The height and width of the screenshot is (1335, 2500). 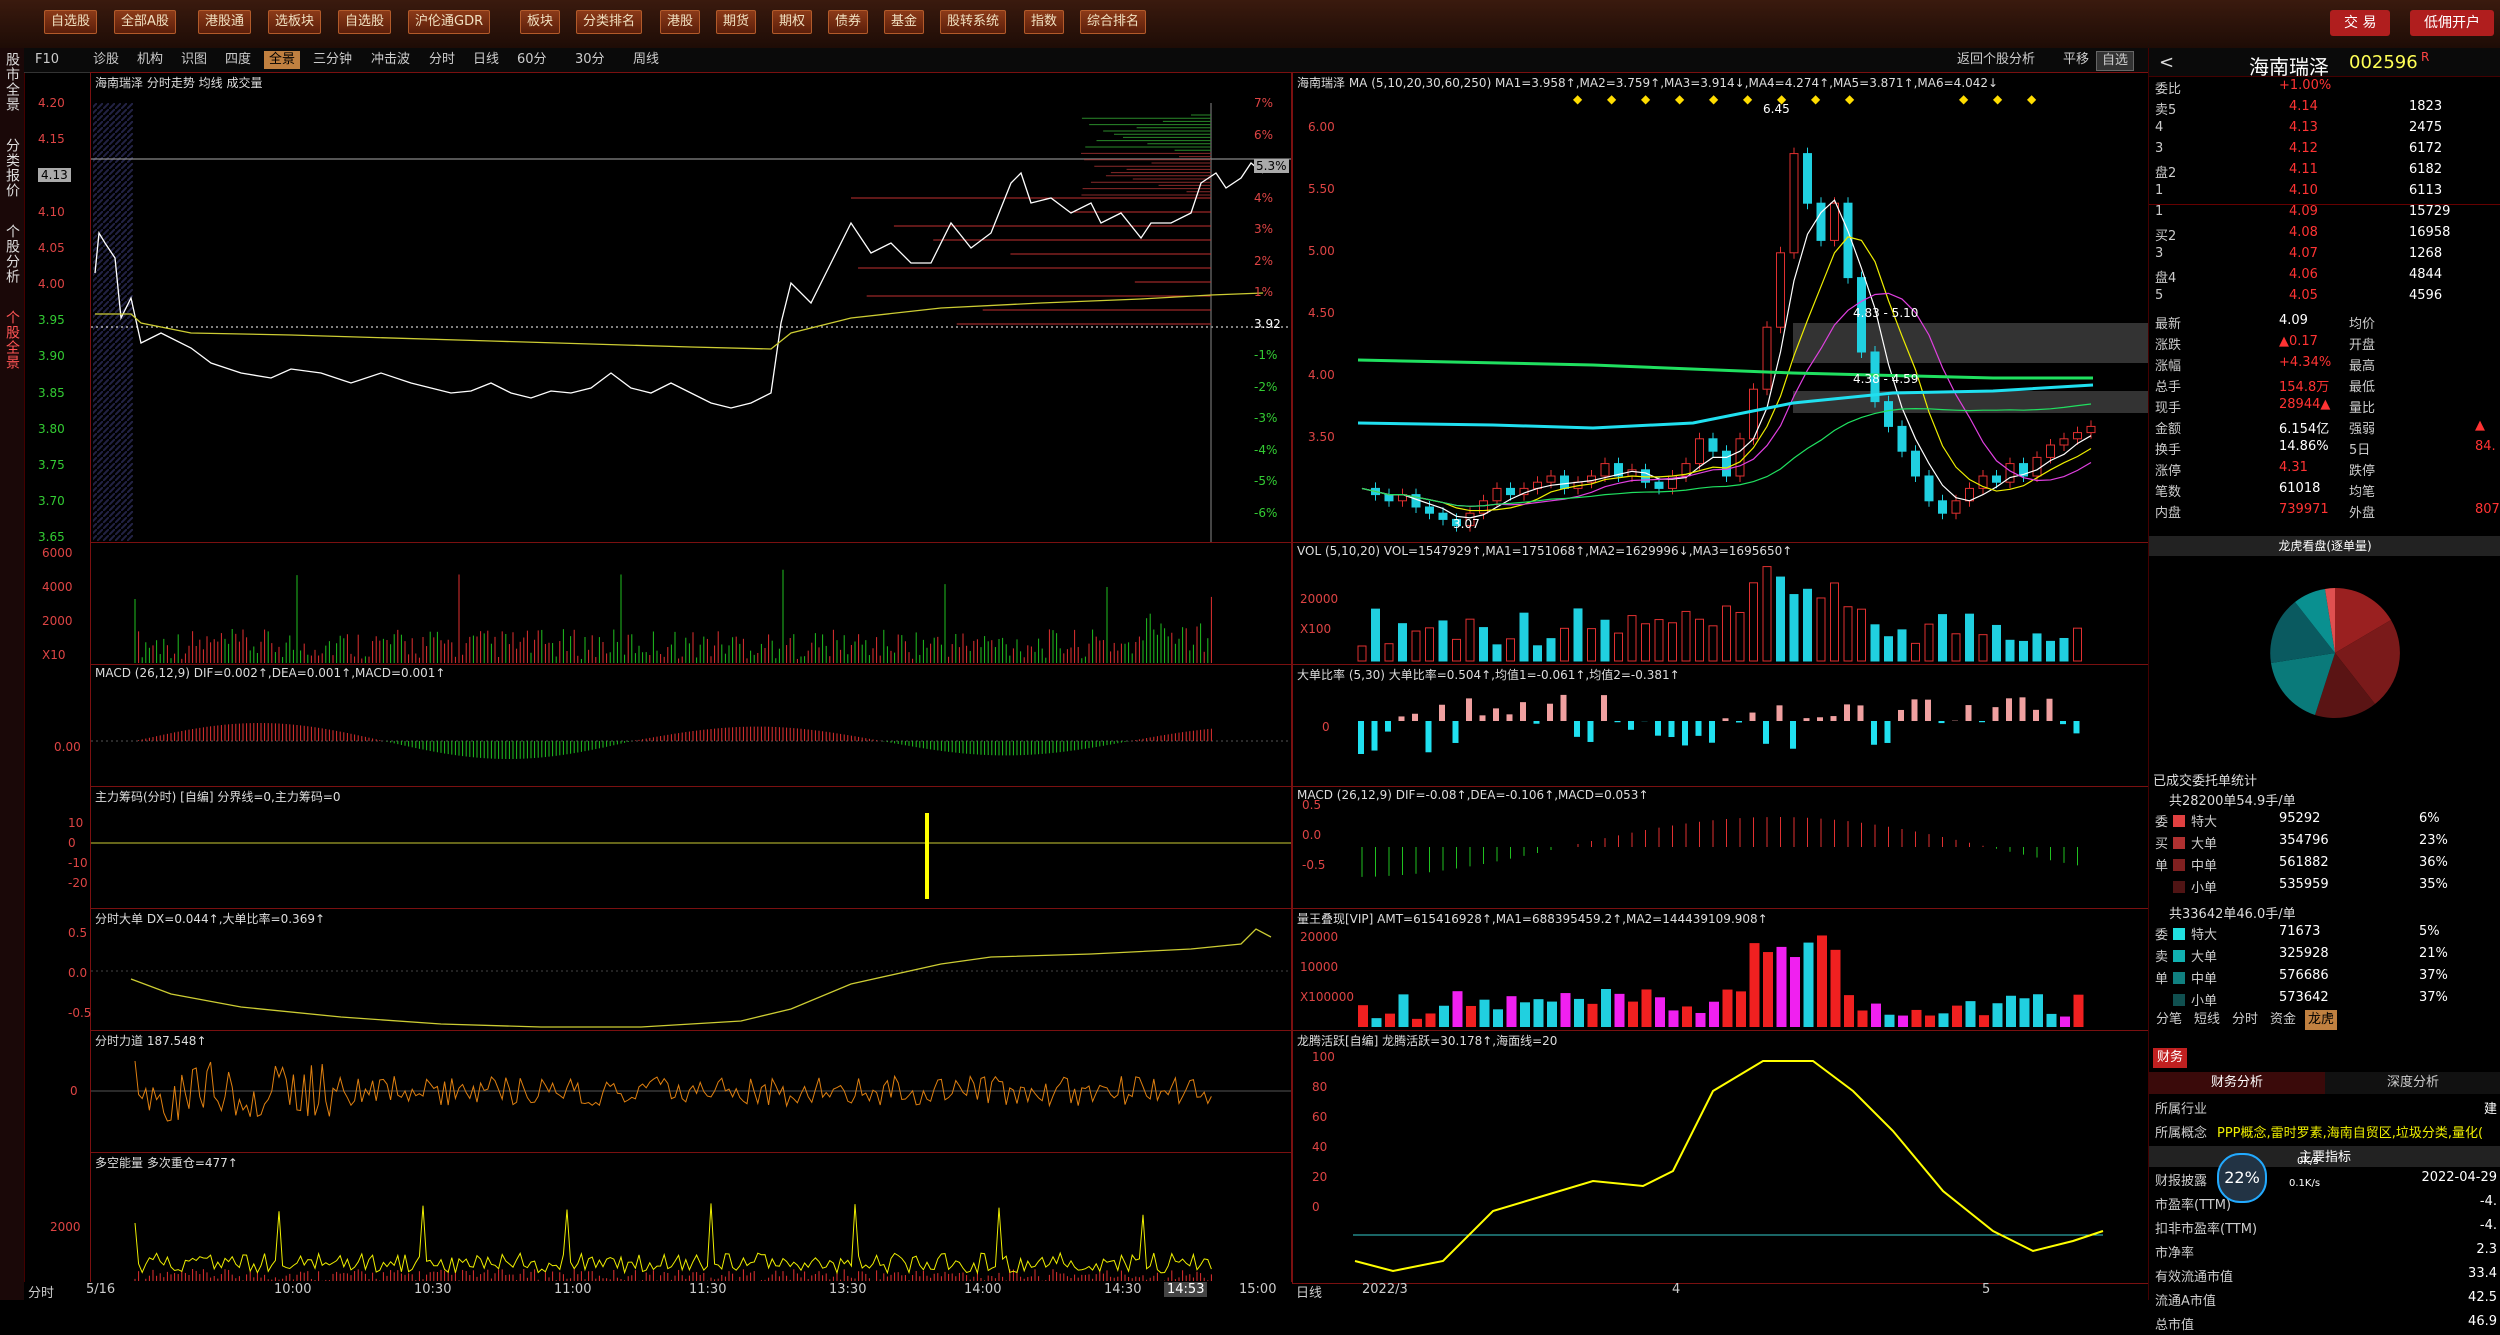 I want to click on net-speed-gauge: 22%, so click(x=2242, y=1178).